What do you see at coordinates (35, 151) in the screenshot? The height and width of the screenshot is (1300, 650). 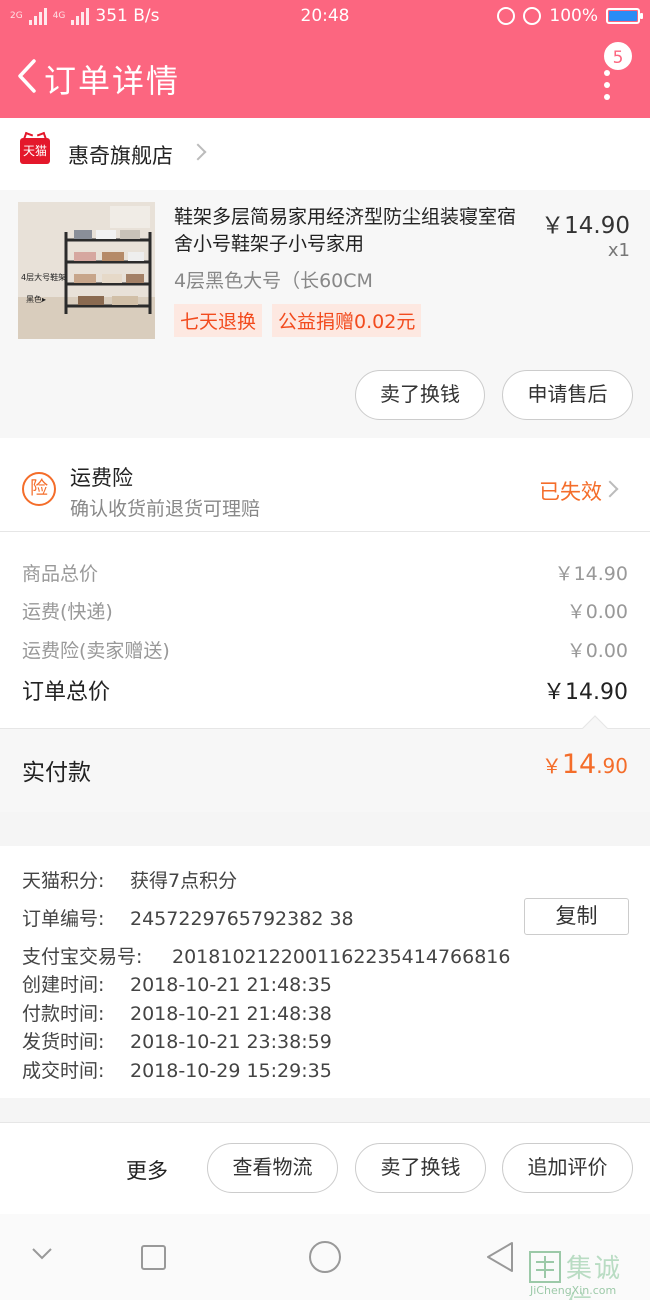 I see `tmall-logo: 天猫` at bounding box center [35, 151].